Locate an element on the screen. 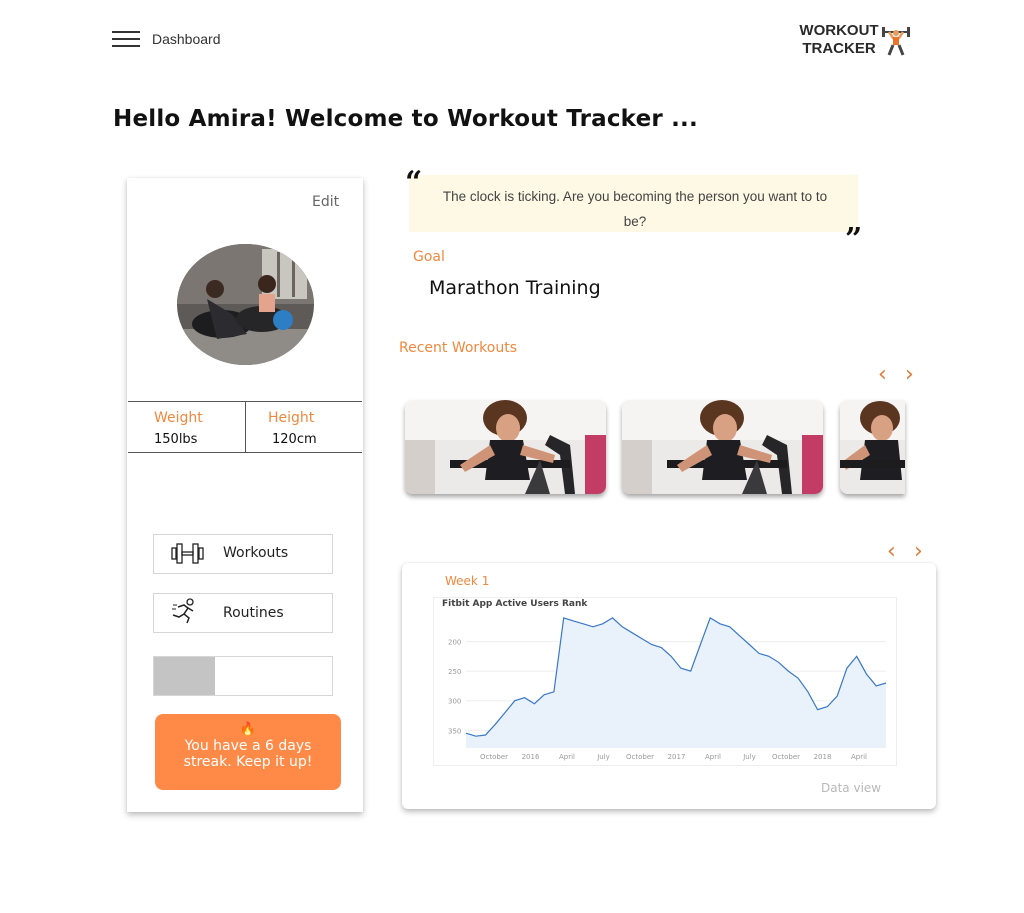 This screenshot has height=913, width=1024. x-tick-label: 2018 is located at coordinates (823, 757).